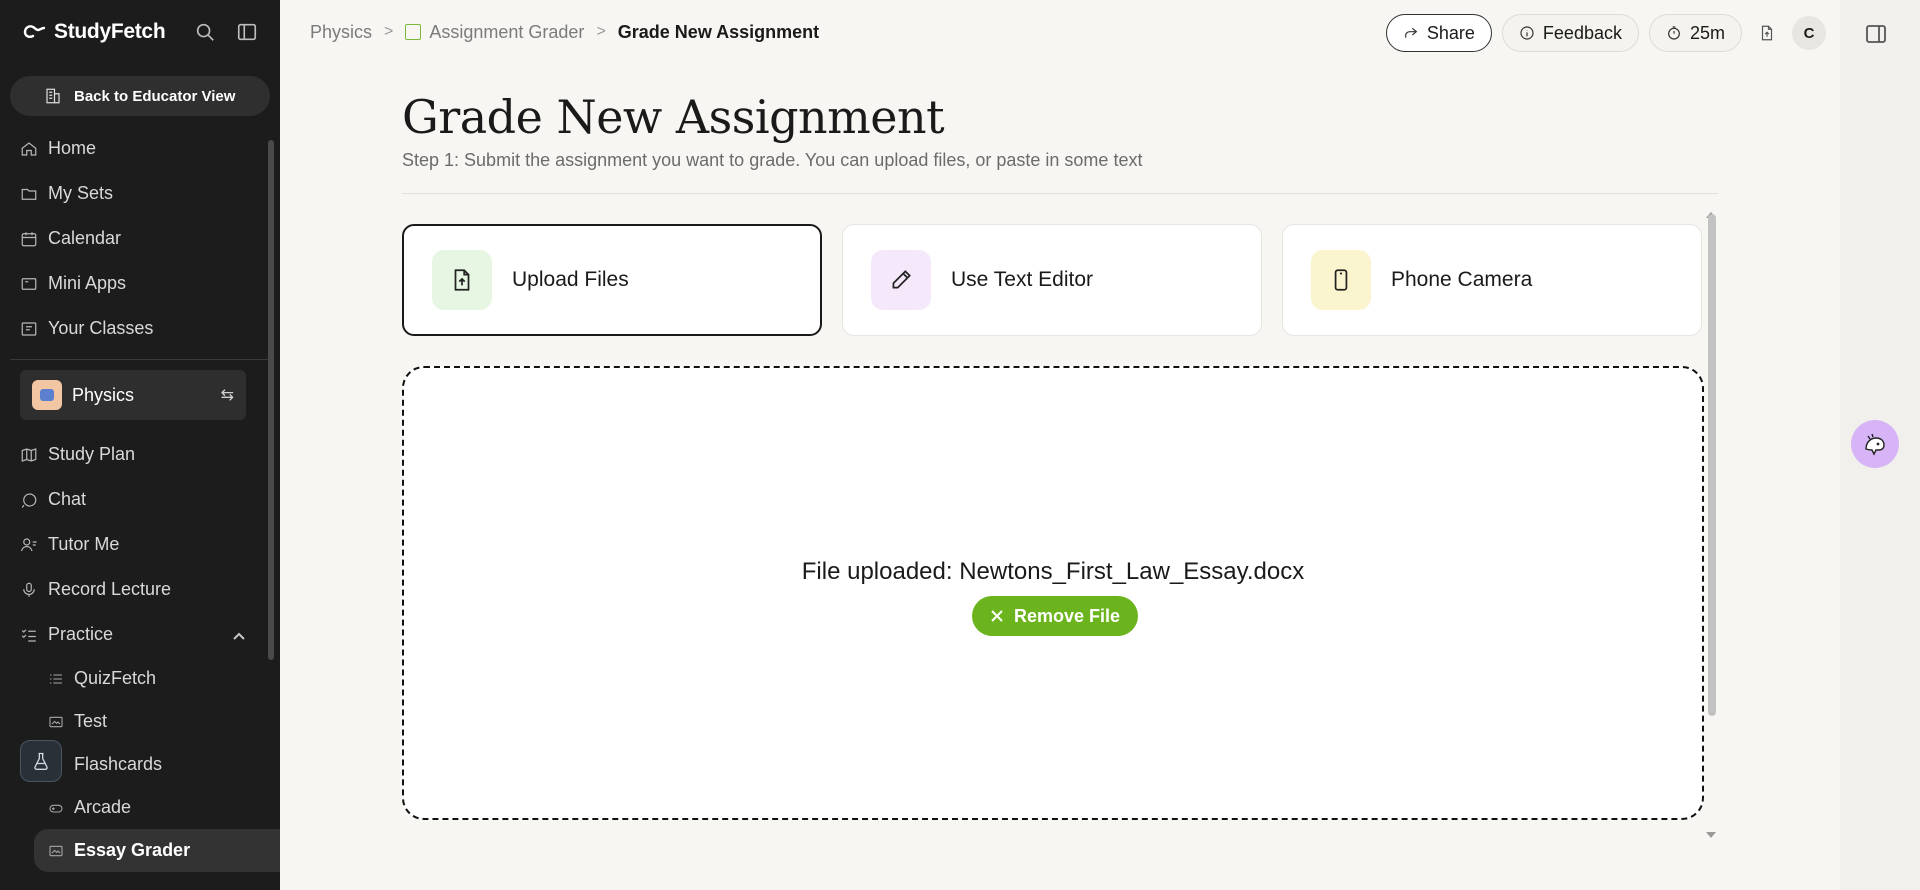 The image size is (1920, 890). What do you see at coordinates (1674, 33) in the screenshot?
I see `timer-icon` at bounding box center [1674, 33].